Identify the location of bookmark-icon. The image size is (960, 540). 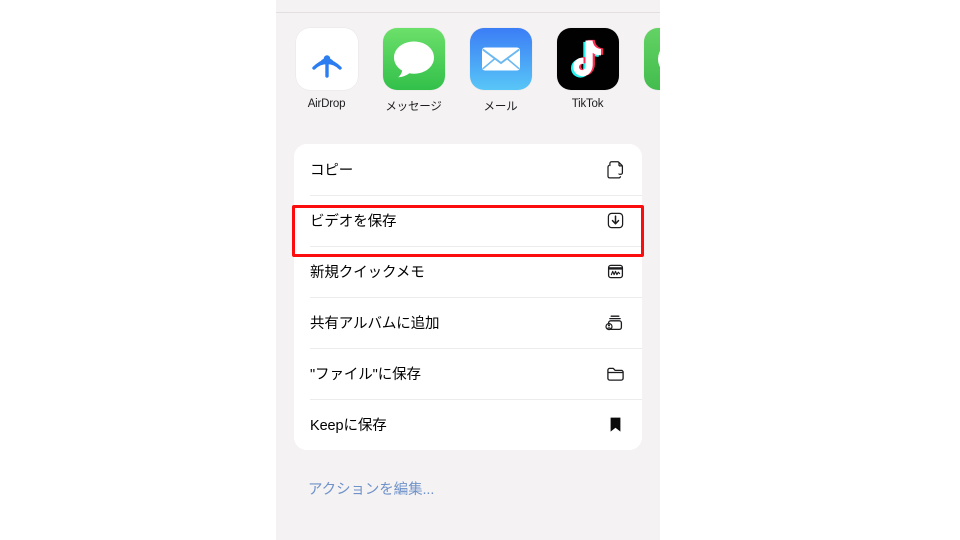
(615, 425).